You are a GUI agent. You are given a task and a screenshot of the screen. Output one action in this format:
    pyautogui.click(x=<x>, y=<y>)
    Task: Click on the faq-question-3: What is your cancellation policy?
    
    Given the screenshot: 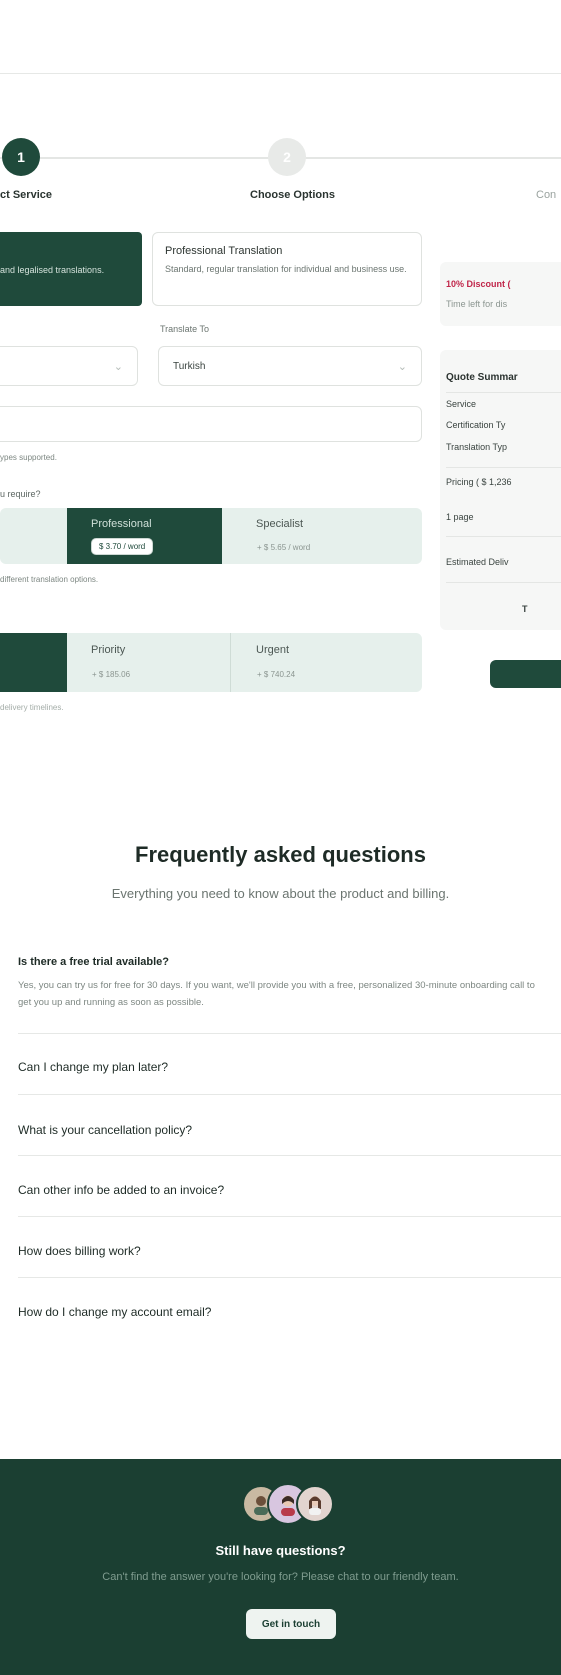 What is the action you would take?
    pyautogui.click(x=105, y=1130)
    